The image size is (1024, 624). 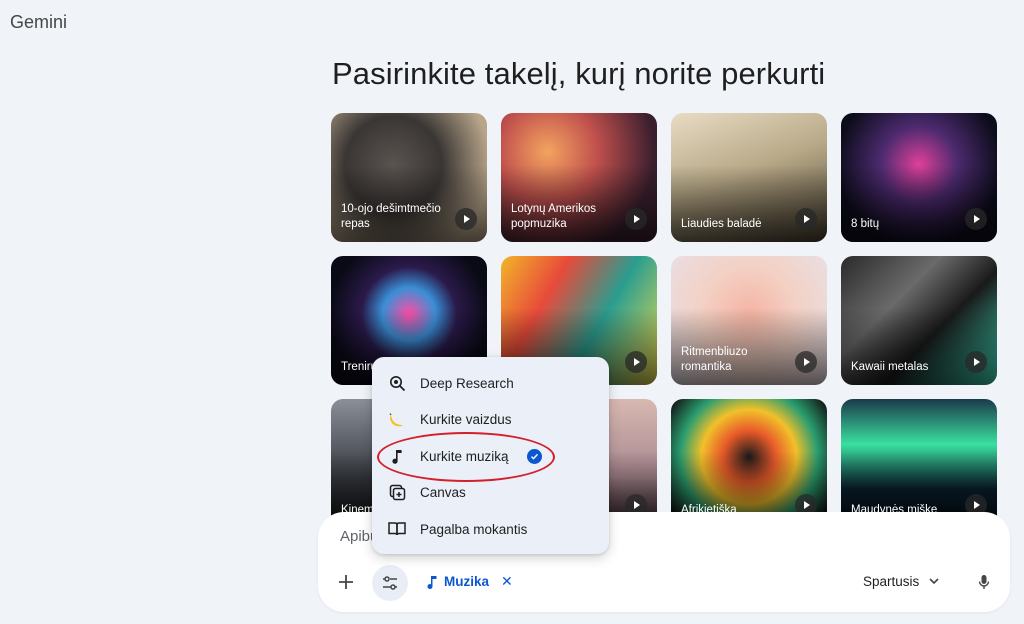 I want to click on chevron-down-icon, so click(x=934, y=581).